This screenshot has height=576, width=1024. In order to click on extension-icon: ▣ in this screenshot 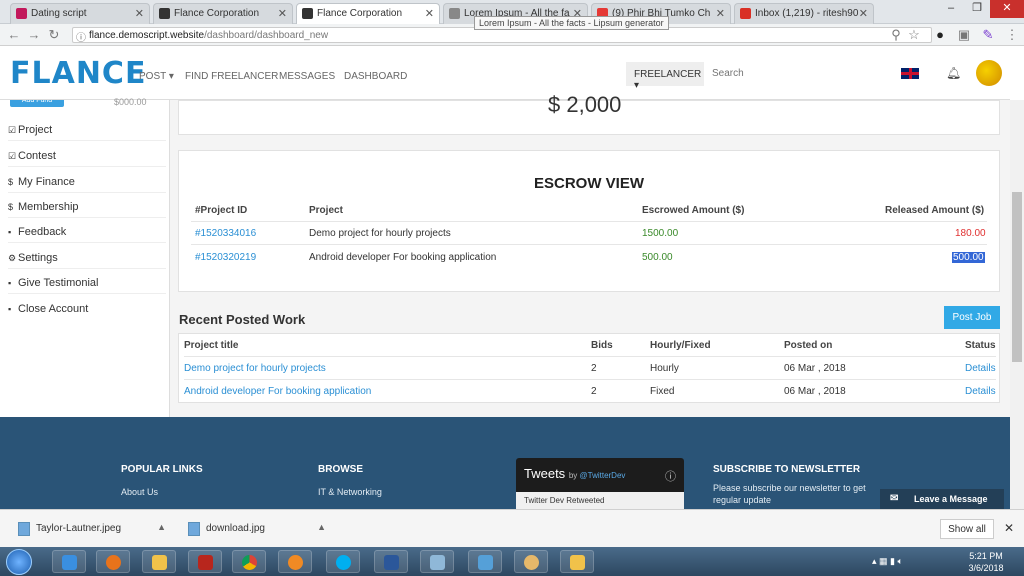, I will do `click(964, 35)`.